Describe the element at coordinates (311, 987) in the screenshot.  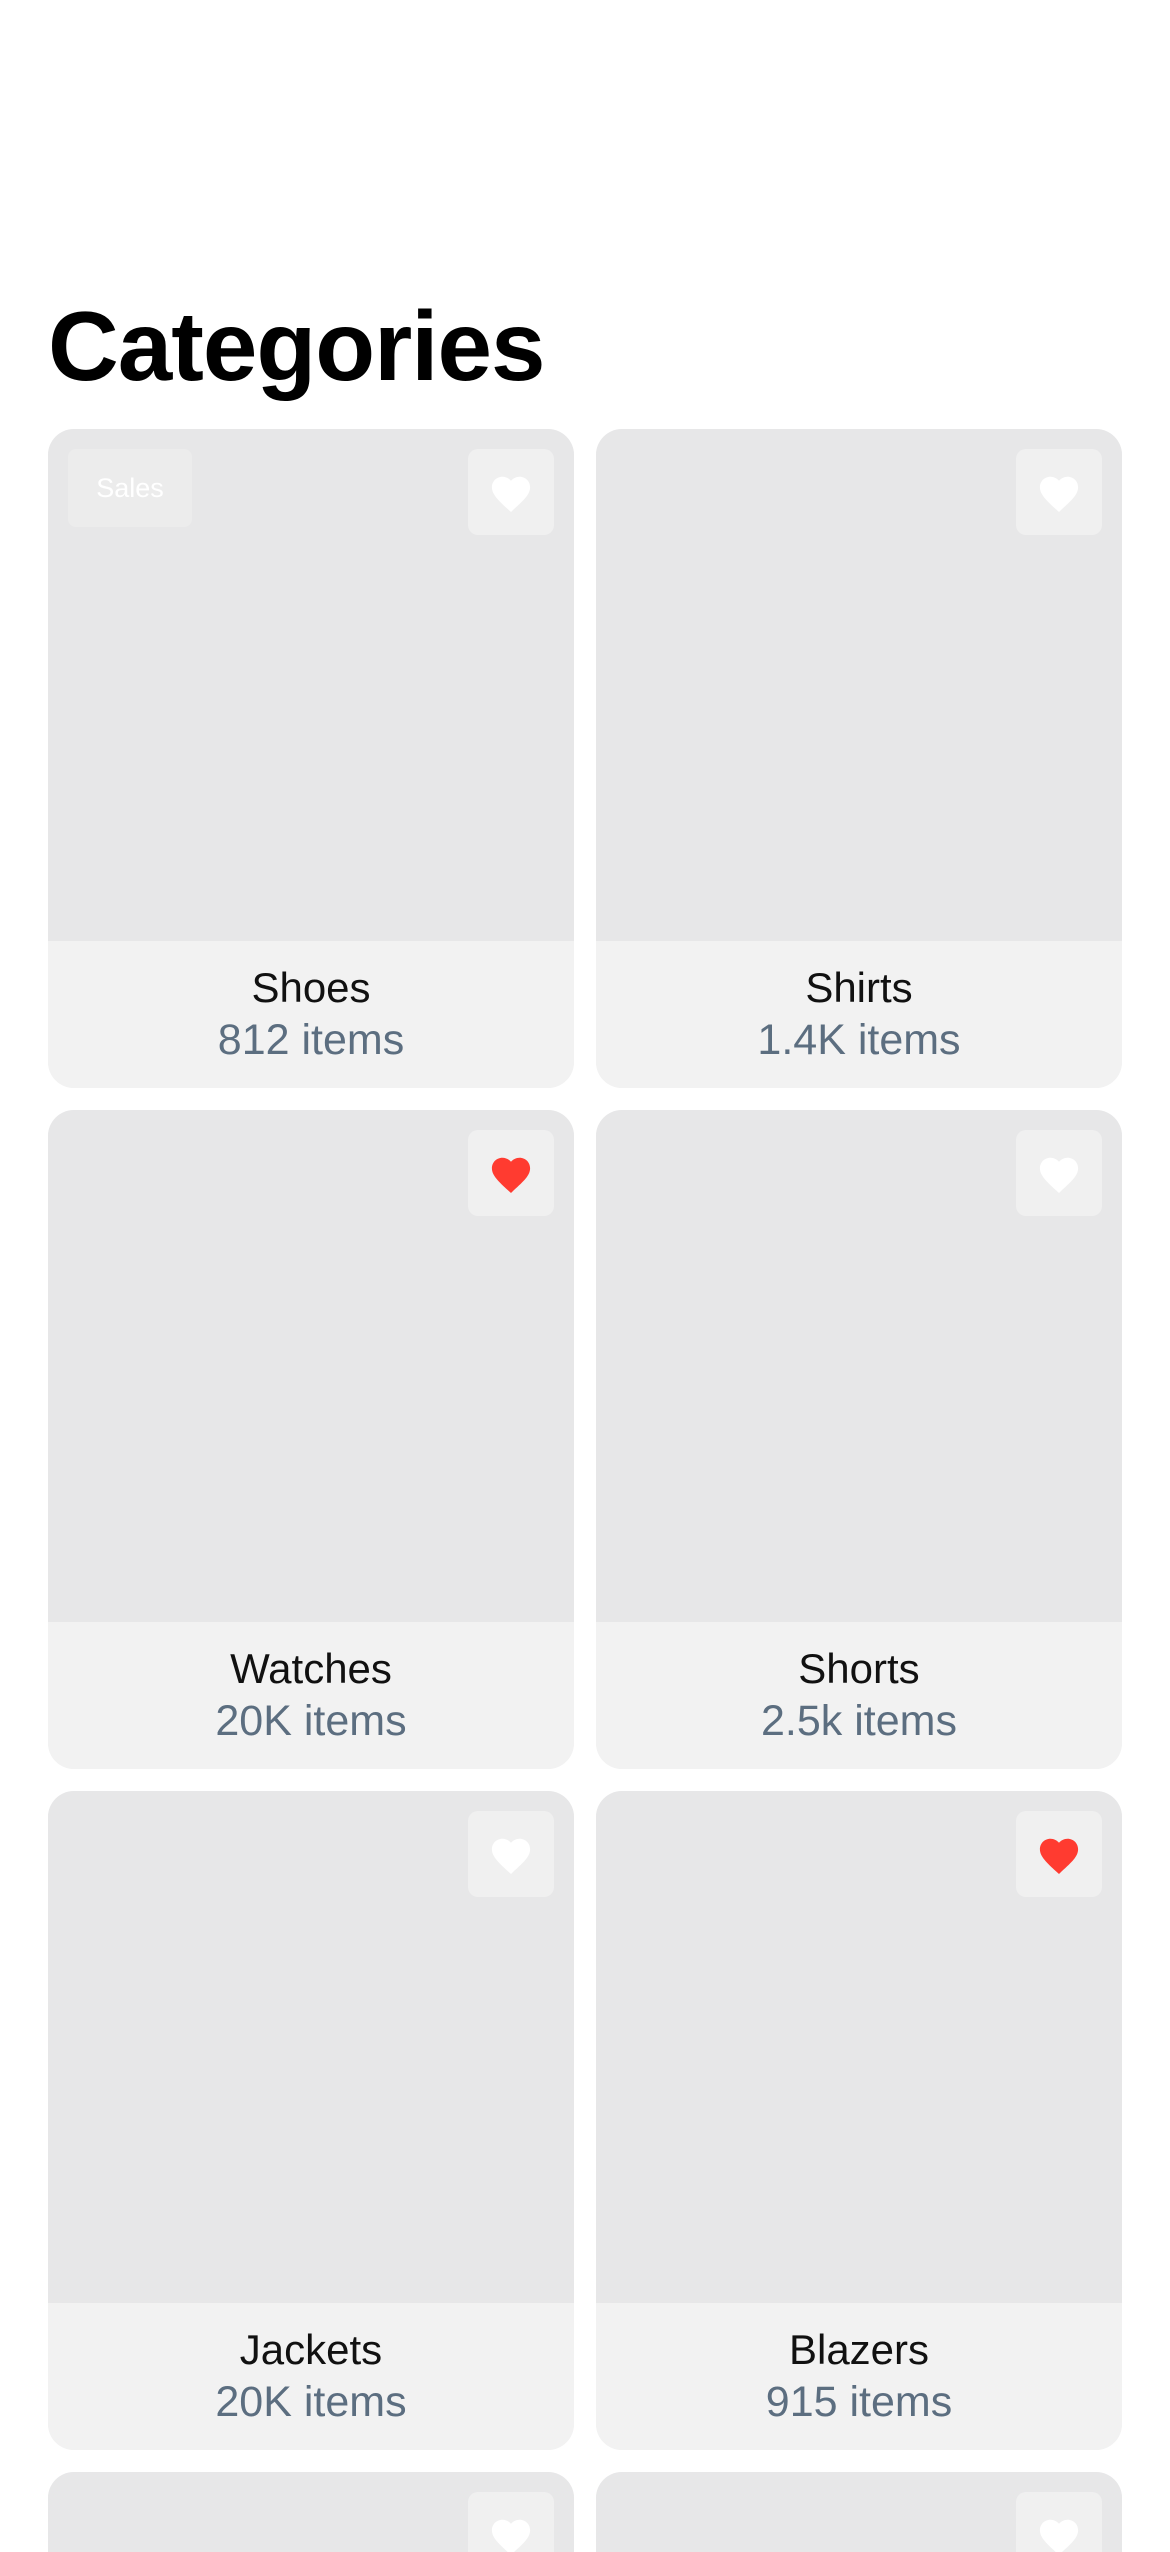
I see `category-name: Shoes` at that location.